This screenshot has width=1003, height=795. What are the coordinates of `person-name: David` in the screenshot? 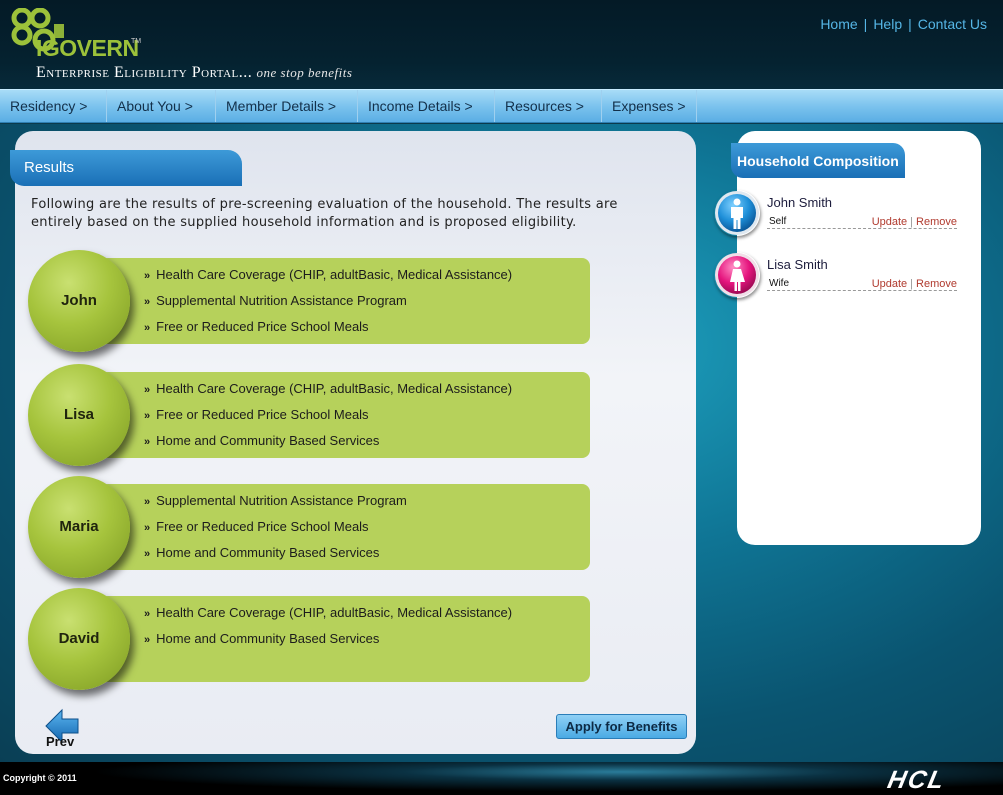 It's located at (79, 638).